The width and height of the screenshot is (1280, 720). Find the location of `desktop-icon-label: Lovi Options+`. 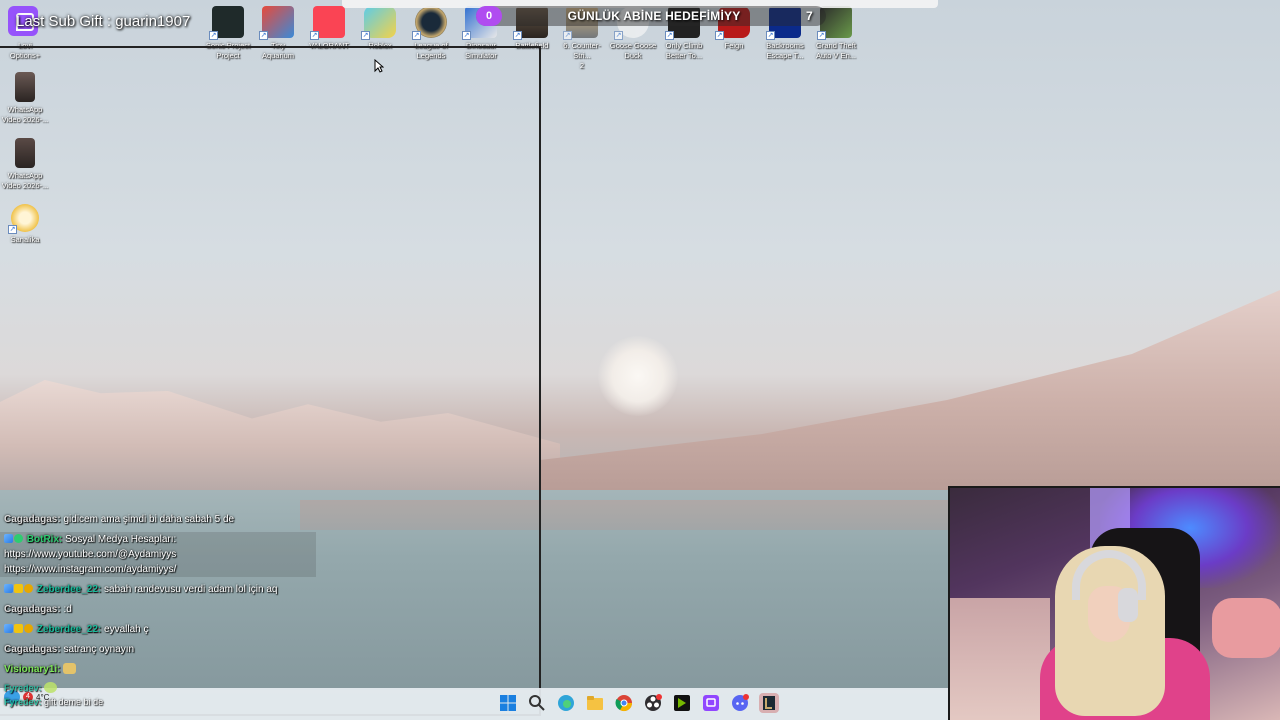

desktop-icon-label: Lovi Options+ is located at coordinates (25, 50).